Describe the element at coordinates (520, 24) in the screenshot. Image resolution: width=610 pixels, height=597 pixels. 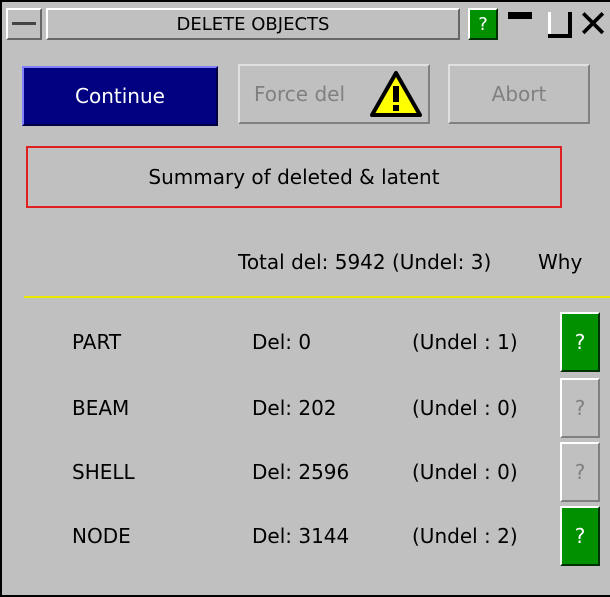
I see `minimize-button` at that location.